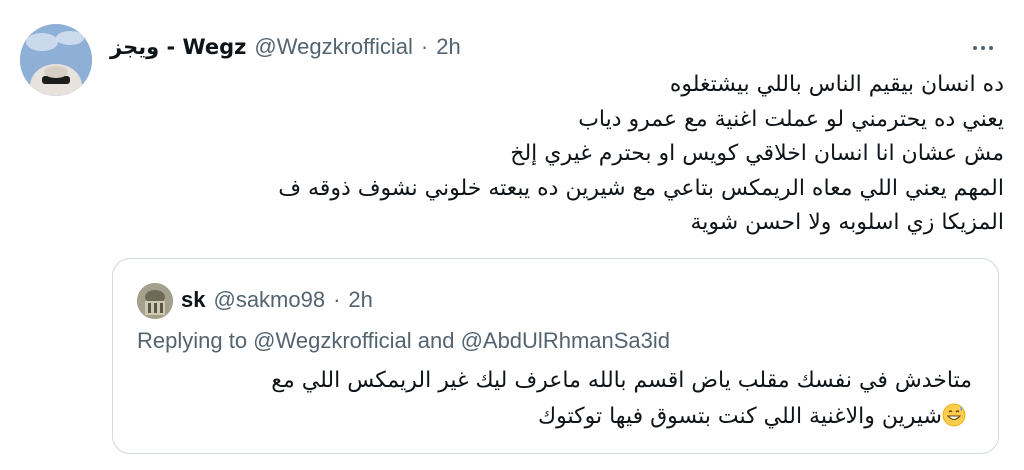  Describe the element at coordinates (193, 300) in the screenshot. I see `quoted-display-name: sk` at that location.